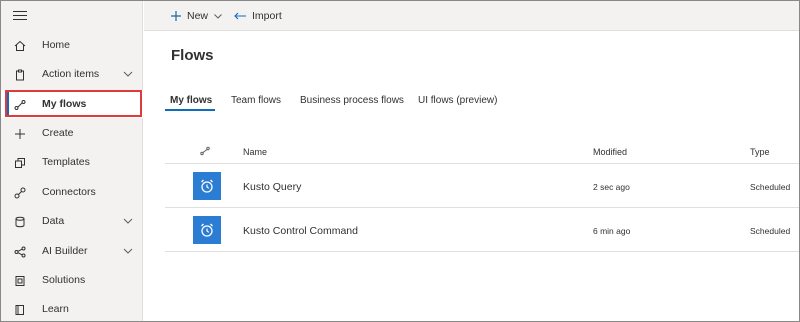  What do you see at coordinates (64, 280) in the screenshot?
I see `sidebar-item-label: Solutions` at bounding box center [64, 280].